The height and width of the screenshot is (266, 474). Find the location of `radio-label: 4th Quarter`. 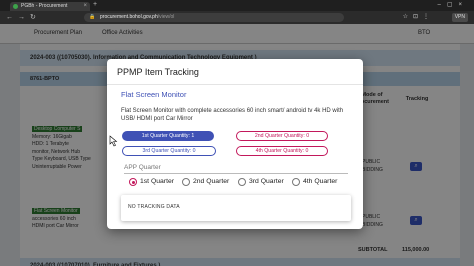

radio-label: 4th Quarter is located at coordinates (320, 181).